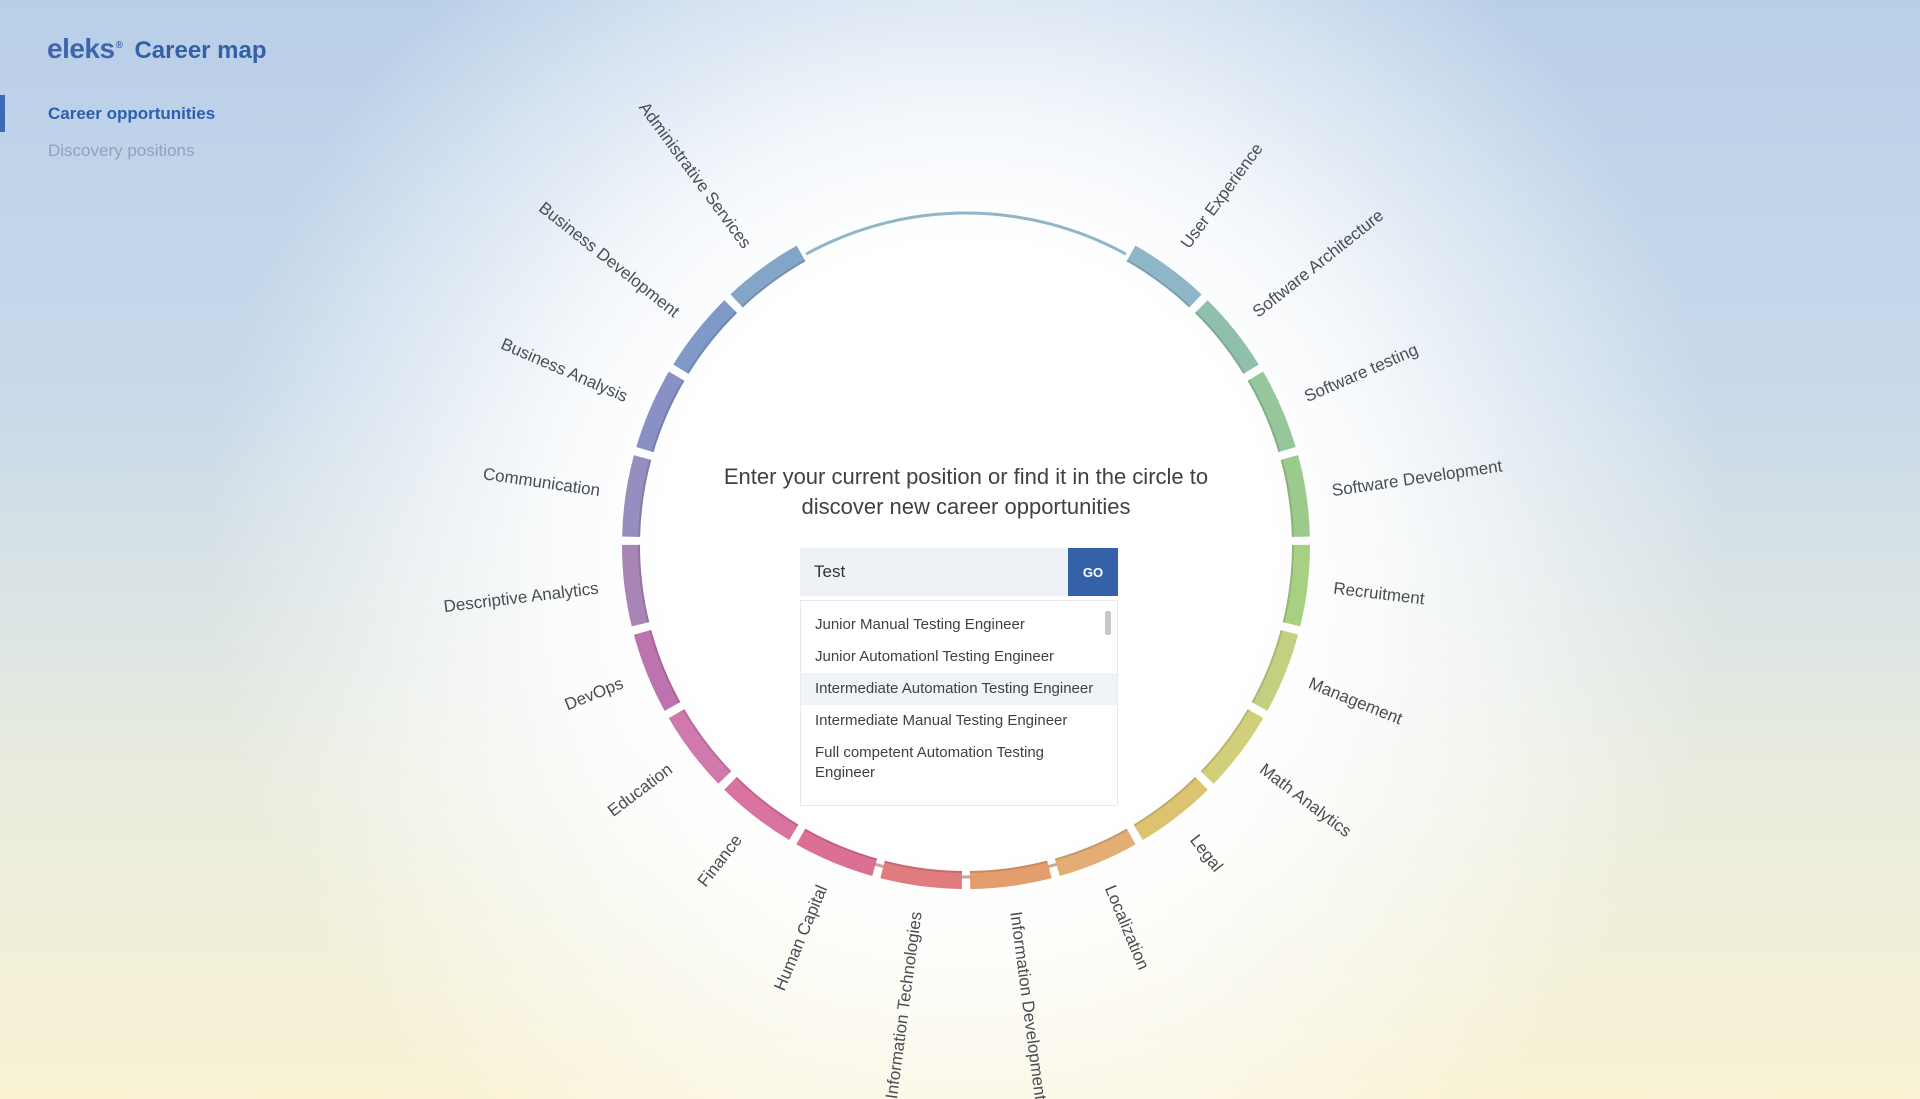 This screenshot has width=1920, height=1099. What do you see at coordinates (959, 721) in the screenshot?
I see `suggestion-item: Intermediate Manual Testing Engineer` at bounding box center [959, 721].